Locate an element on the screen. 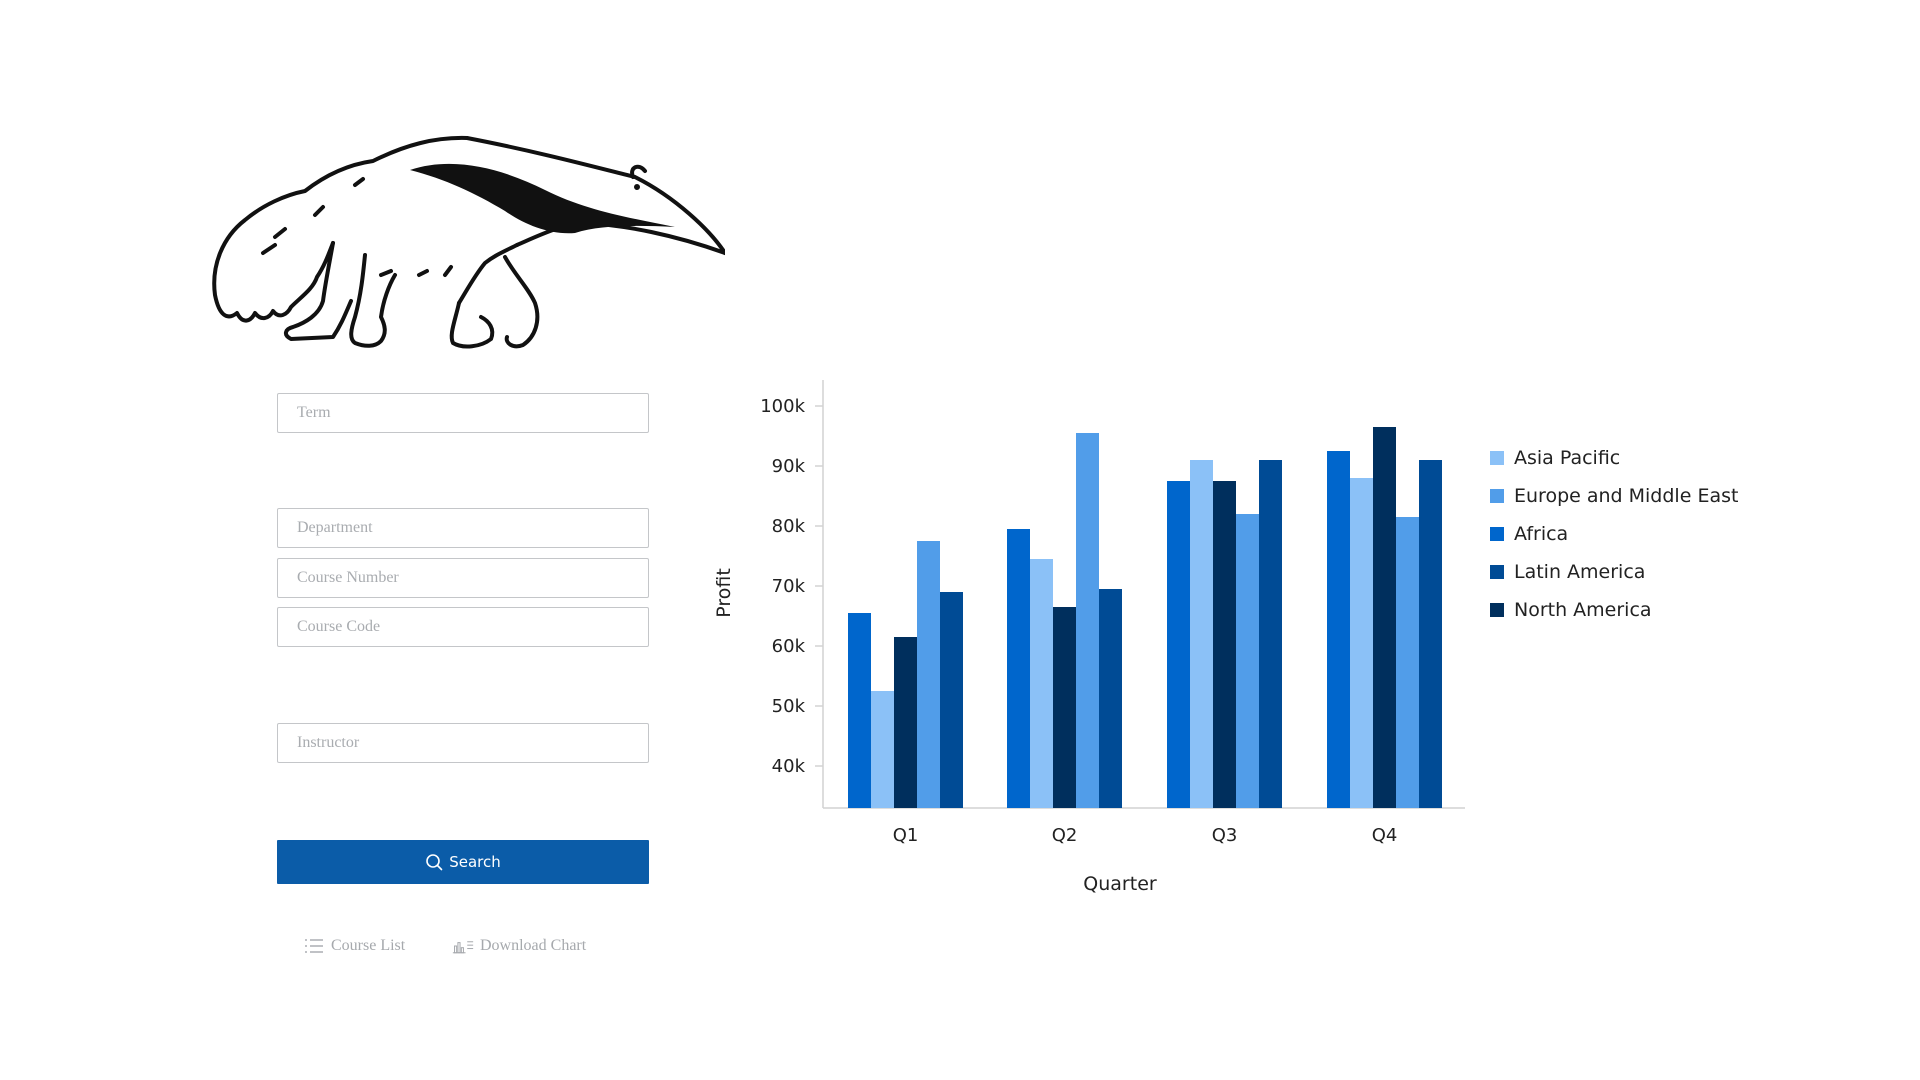  y-axis-title: Profit is located at coordinates (724, 593).